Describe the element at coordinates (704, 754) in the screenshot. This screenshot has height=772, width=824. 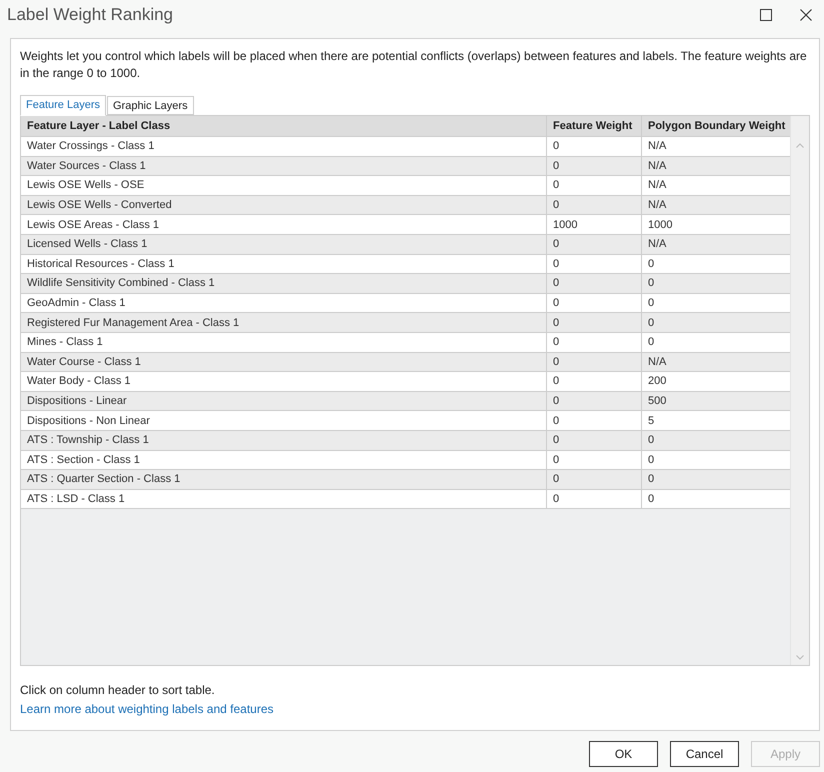
I see `dialog-button: Cancel` at that location.